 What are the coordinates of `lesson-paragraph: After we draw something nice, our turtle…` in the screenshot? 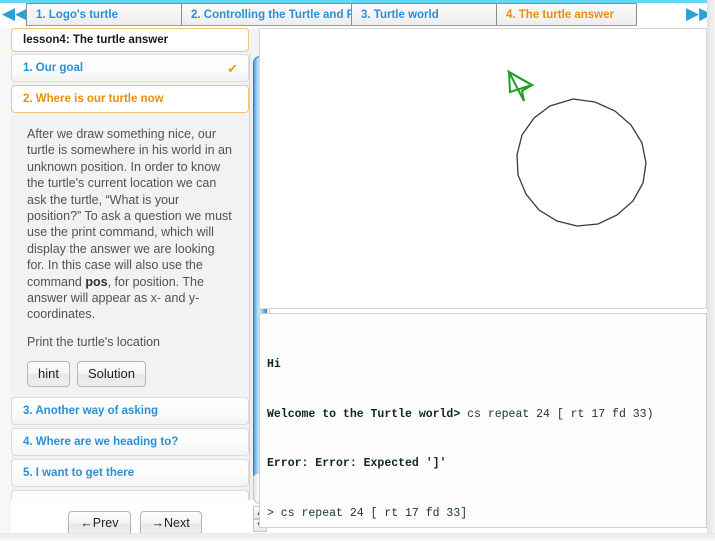 It's located at (130, 224).